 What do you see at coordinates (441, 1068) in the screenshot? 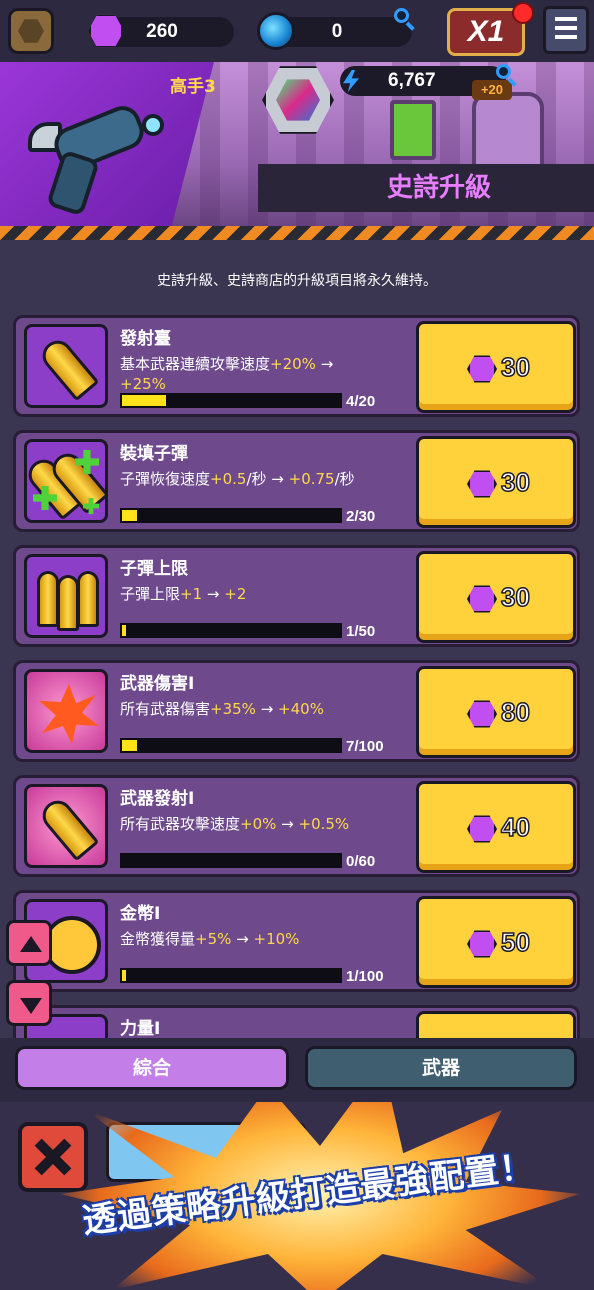
I see `tab-weapon: 武器` at bounding box center [441, 1068].